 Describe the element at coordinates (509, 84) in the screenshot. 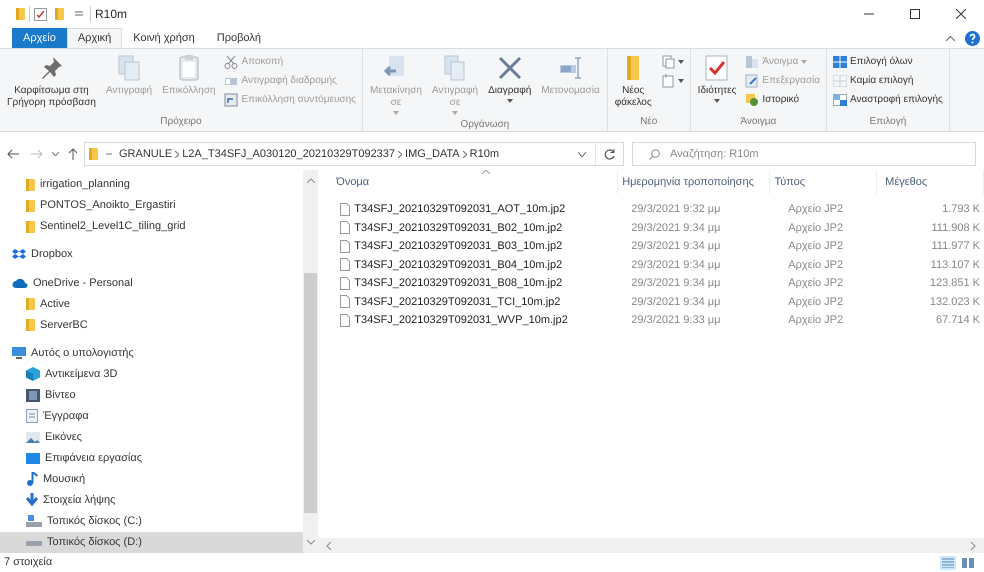

I see `delete-button: Διαγραφή` at that location.